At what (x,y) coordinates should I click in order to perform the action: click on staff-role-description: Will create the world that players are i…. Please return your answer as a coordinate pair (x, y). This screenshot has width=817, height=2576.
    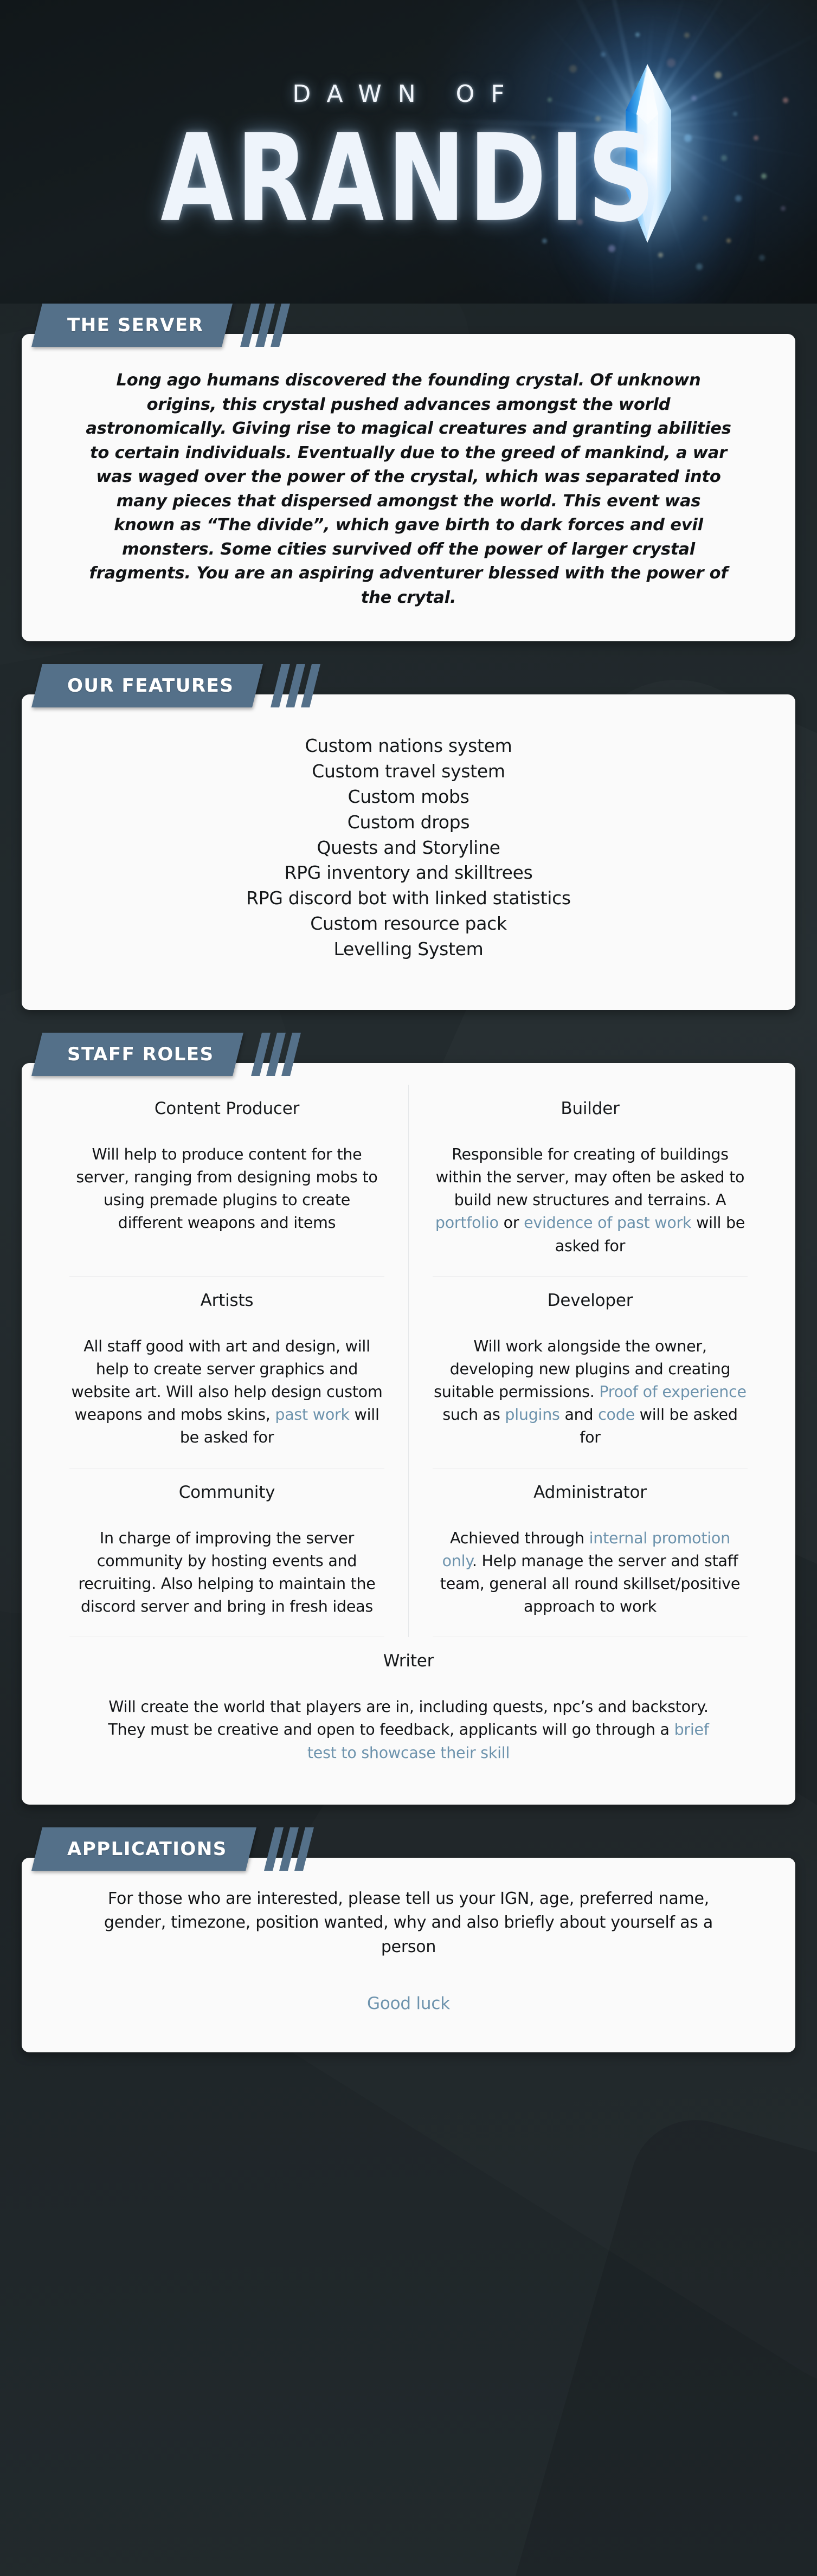
    Looking at the image, I should click on (409, 1730).